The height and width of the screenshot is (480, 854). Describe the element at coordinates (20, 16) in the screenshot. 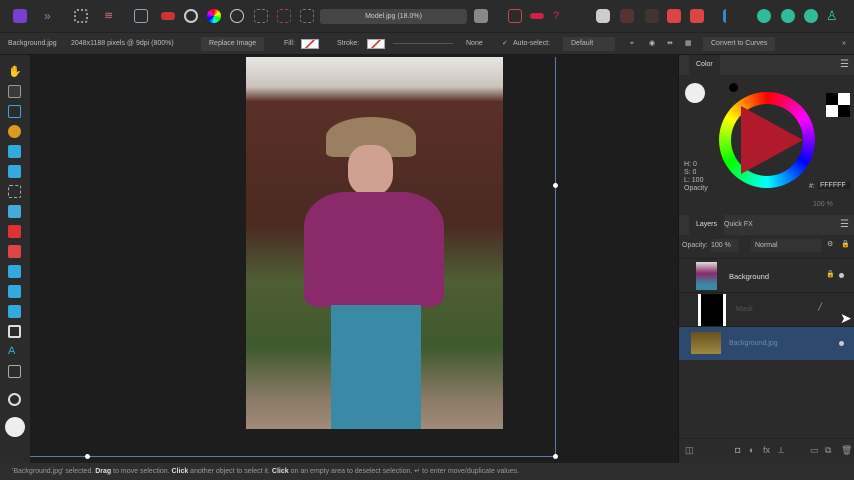

I see `app-logo-icon` at that location.